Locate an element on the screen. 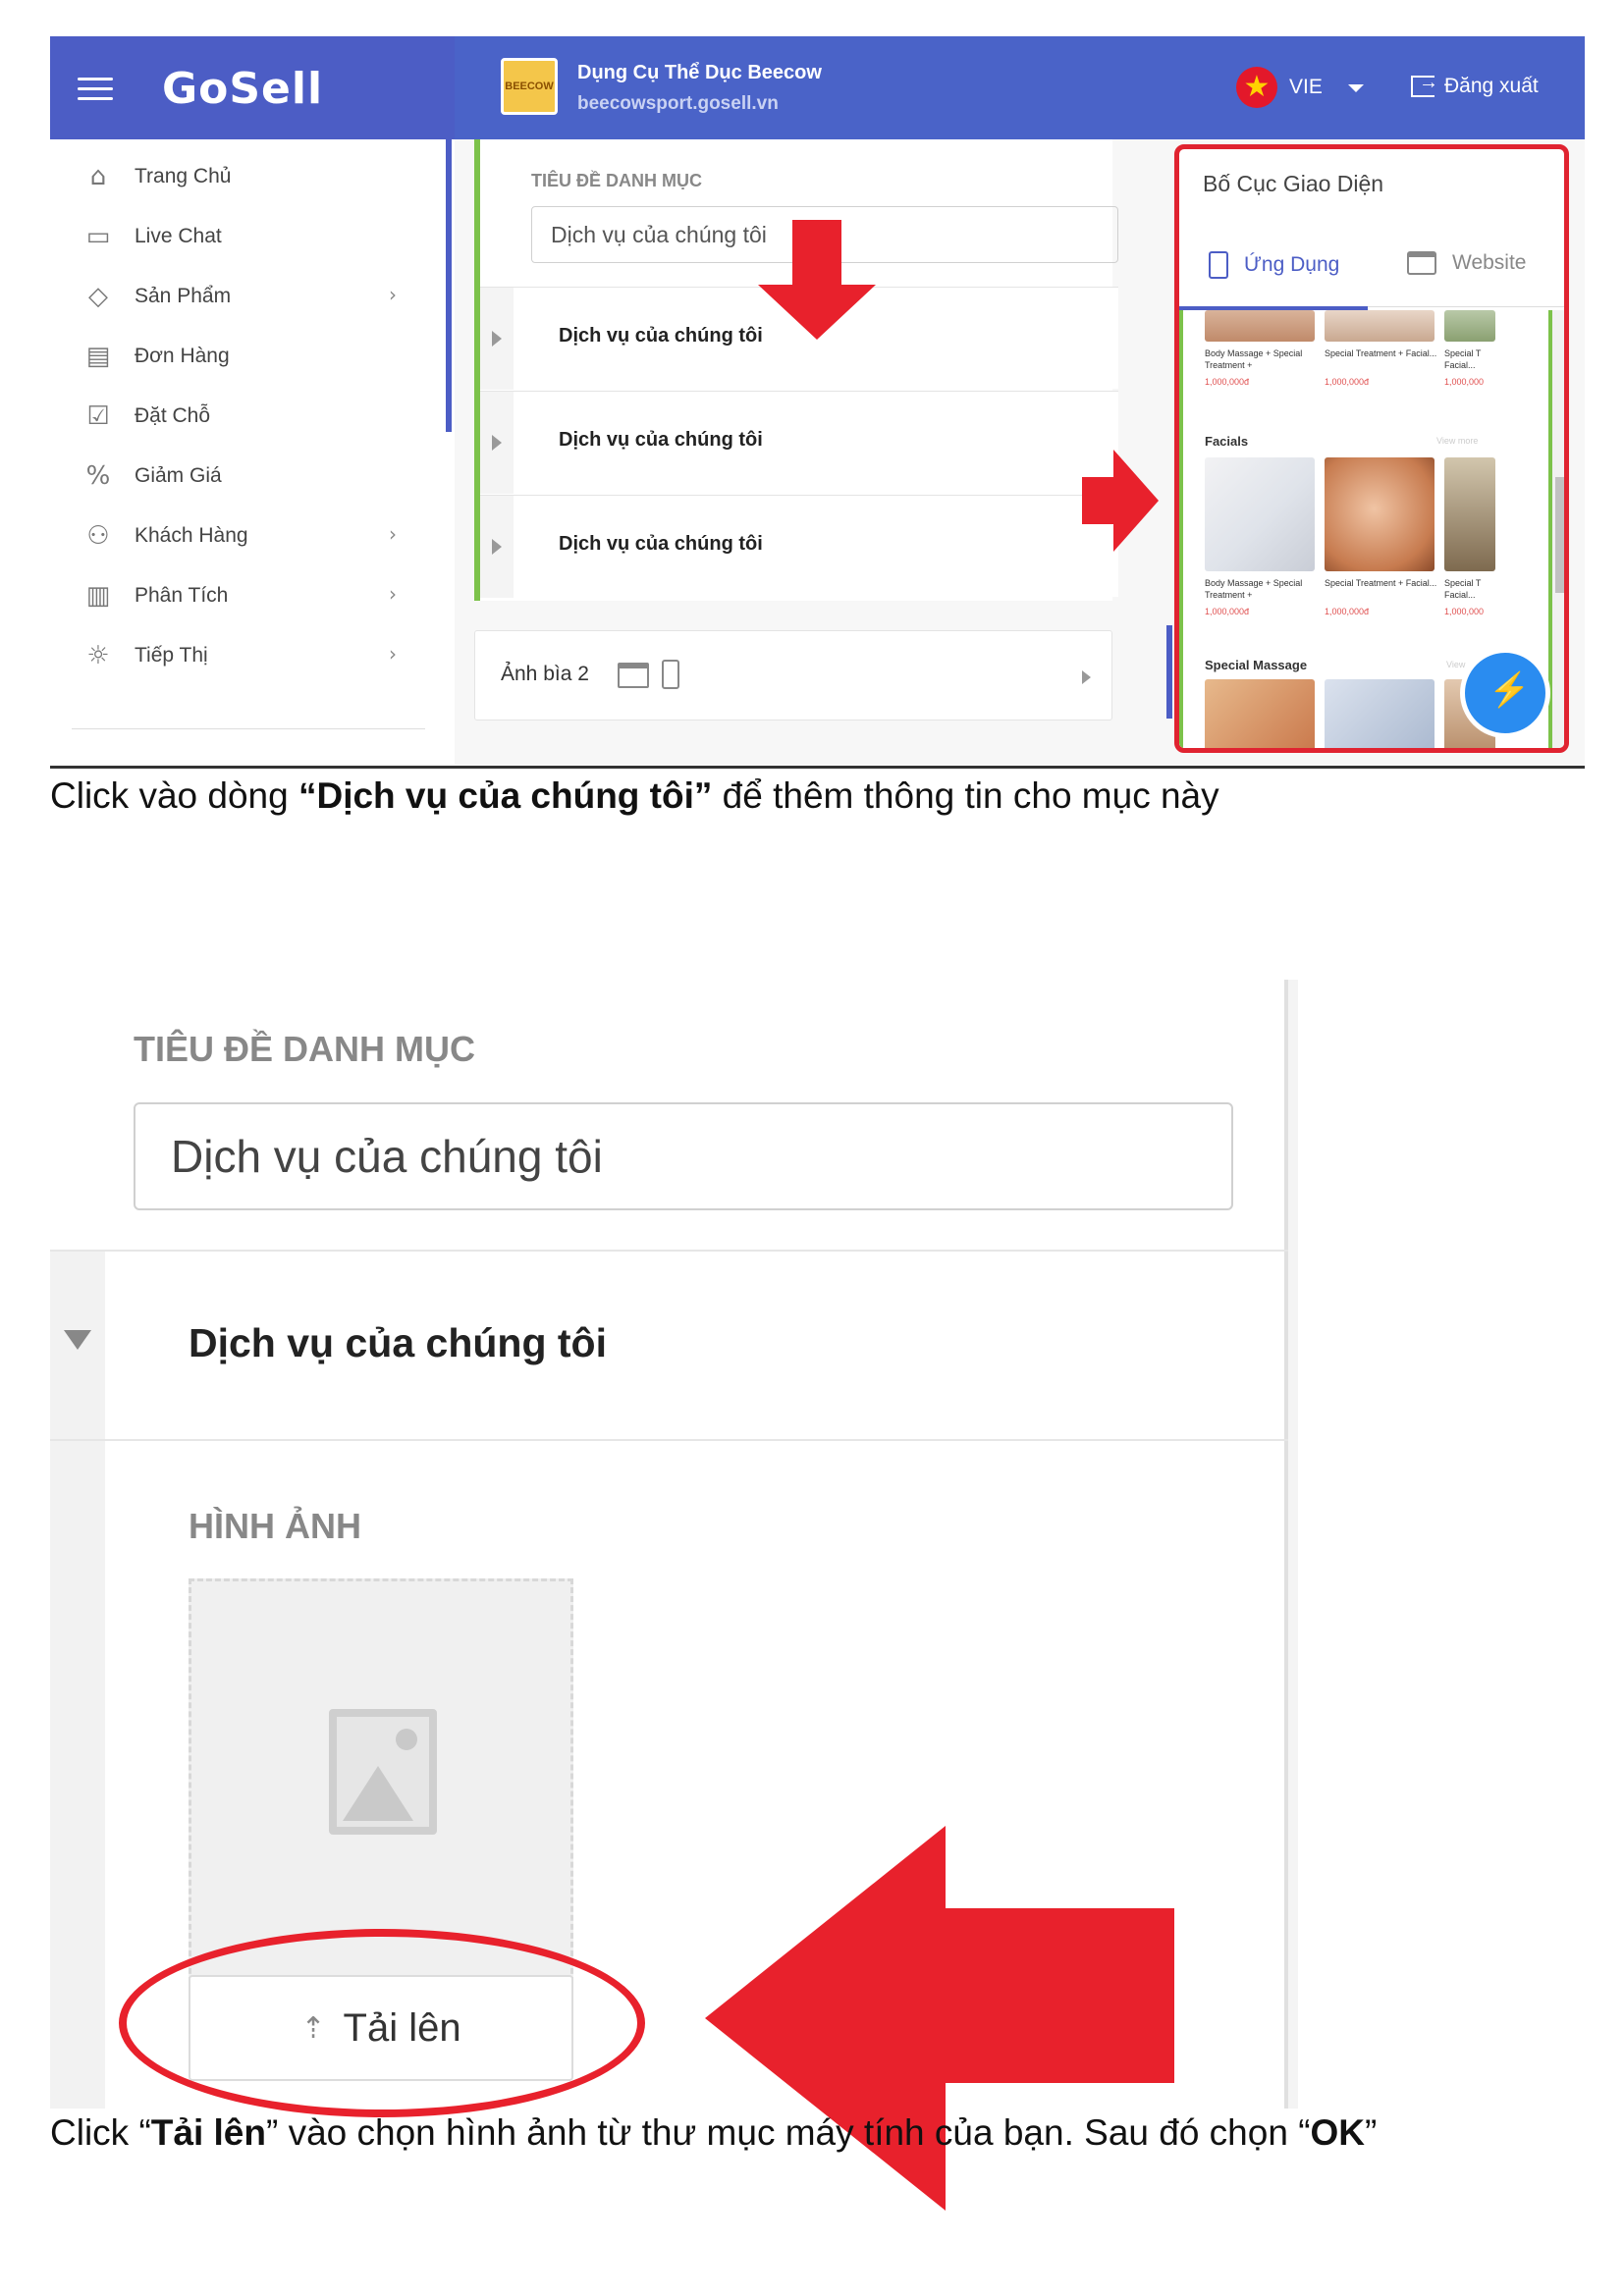  chat-icon: ▭ is located at coordinates (98, 236).